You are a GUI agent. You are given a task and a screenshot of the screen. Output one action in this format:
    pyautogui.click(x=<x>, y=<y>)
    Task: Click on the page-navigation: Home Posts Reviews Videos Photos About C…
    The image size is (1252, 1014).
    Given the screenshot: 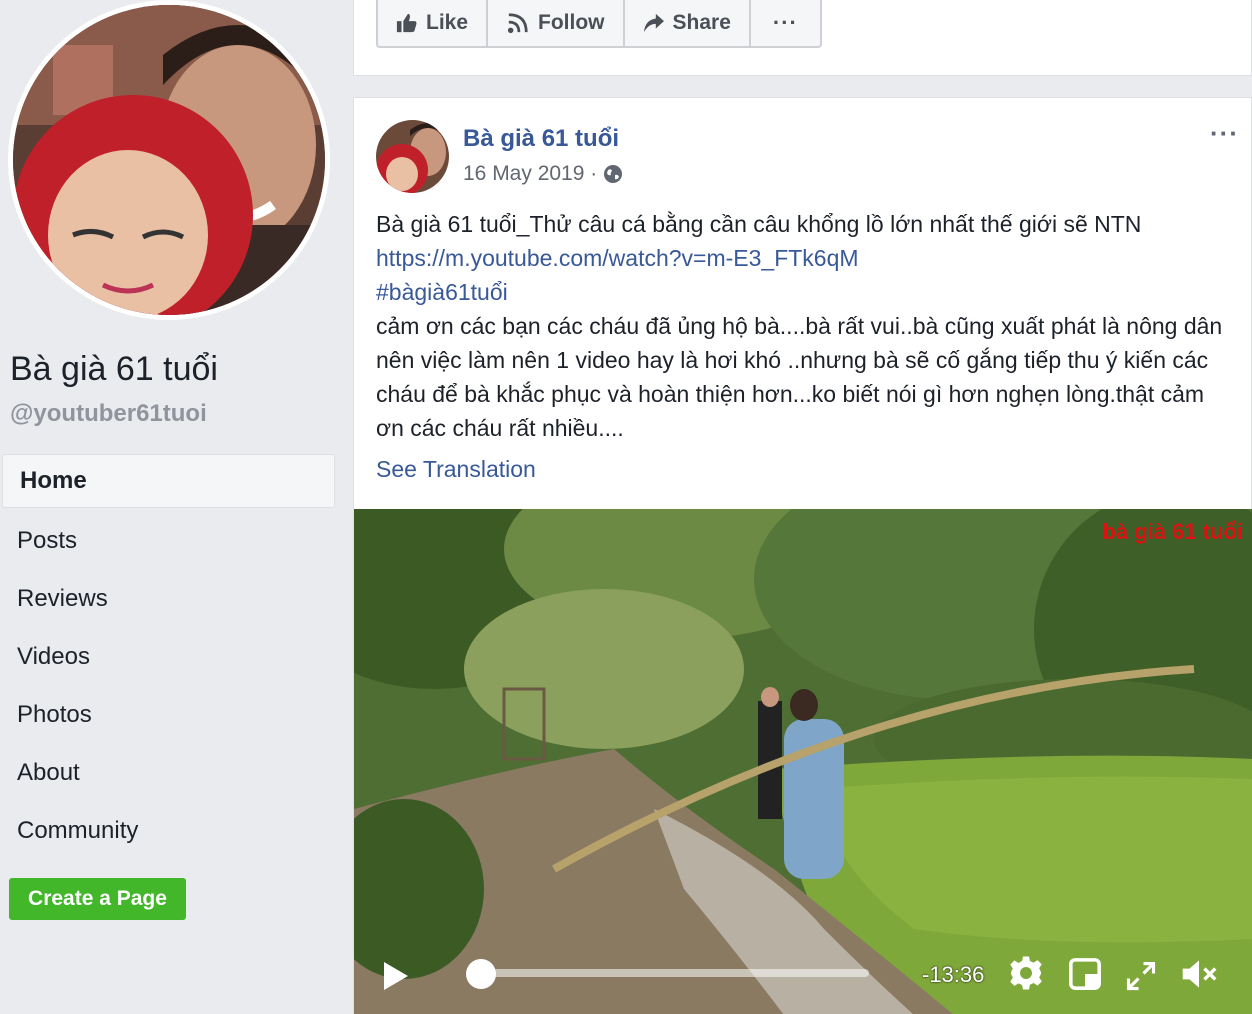 What is the action you would take?
    pyautogui.click(x=167, y=657)
    